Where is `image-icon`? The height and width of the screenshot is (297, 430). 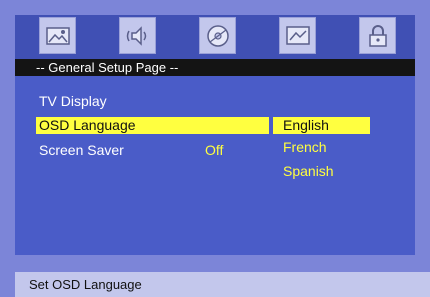 image-icon is located at coordinates (297, 35).